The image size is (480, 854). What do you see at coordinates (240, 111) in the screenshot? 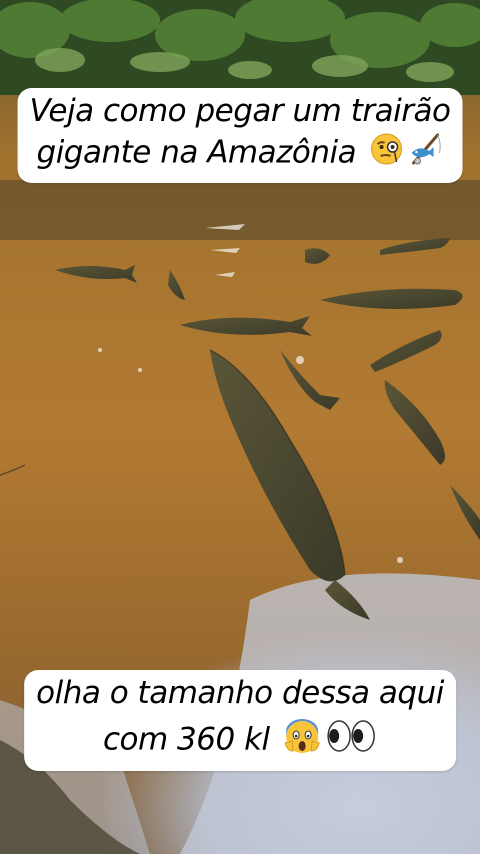
I see `top-caption-line-1: Veja como pegar um trairão` at bounding box center [240, 111].